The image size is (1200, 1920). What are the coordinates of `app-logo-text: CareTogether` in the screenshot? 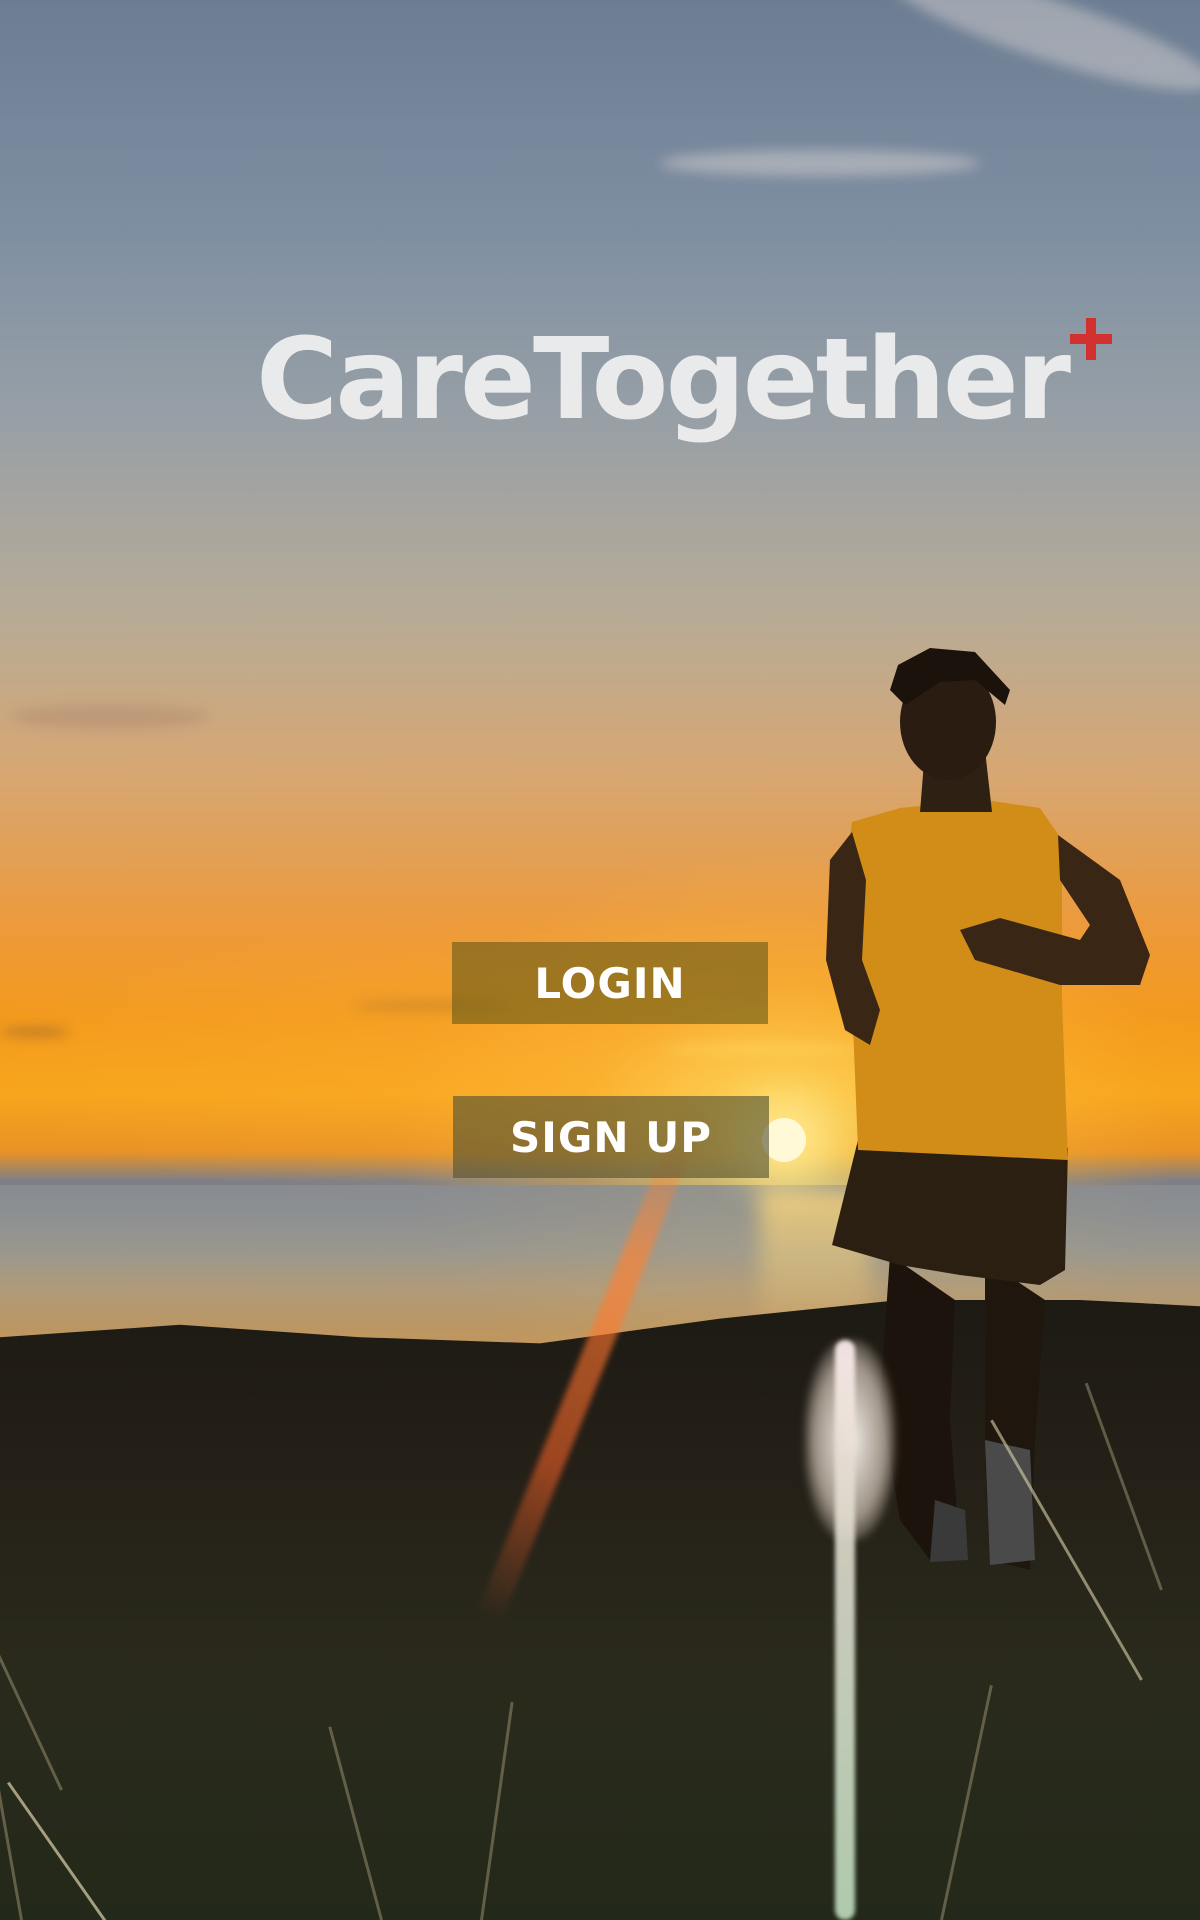 It's located at (663, 380).